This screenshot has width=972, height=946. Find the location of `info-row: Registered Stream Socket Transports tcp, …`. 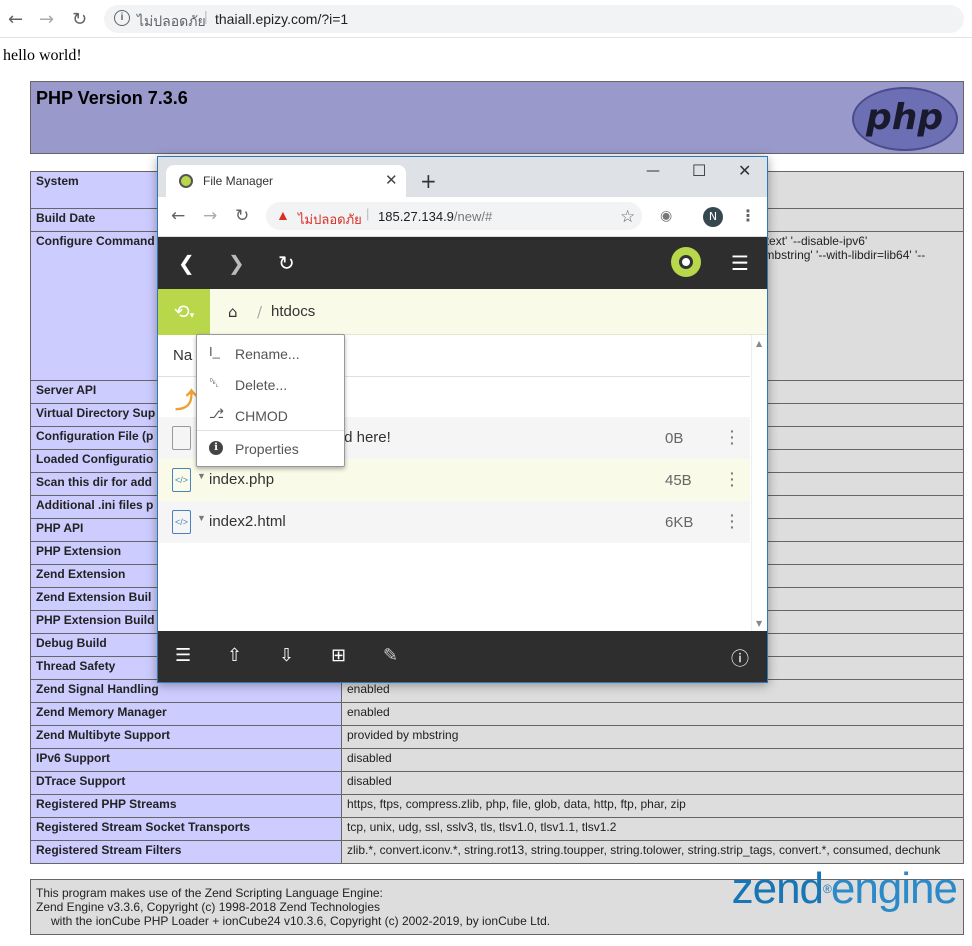

info-row: Registered Stream Socket Transports tcp, … is located at coordinates (497, 829).